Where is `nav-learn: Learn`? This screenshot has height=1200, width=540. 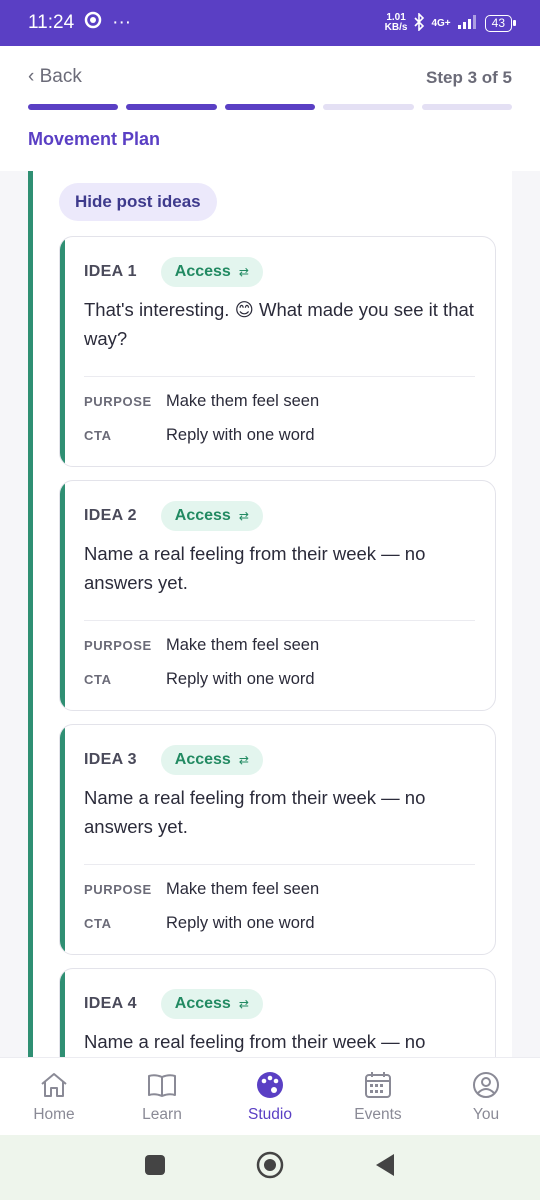
nav-learn: Learn is located at coordinates (162, 1096).